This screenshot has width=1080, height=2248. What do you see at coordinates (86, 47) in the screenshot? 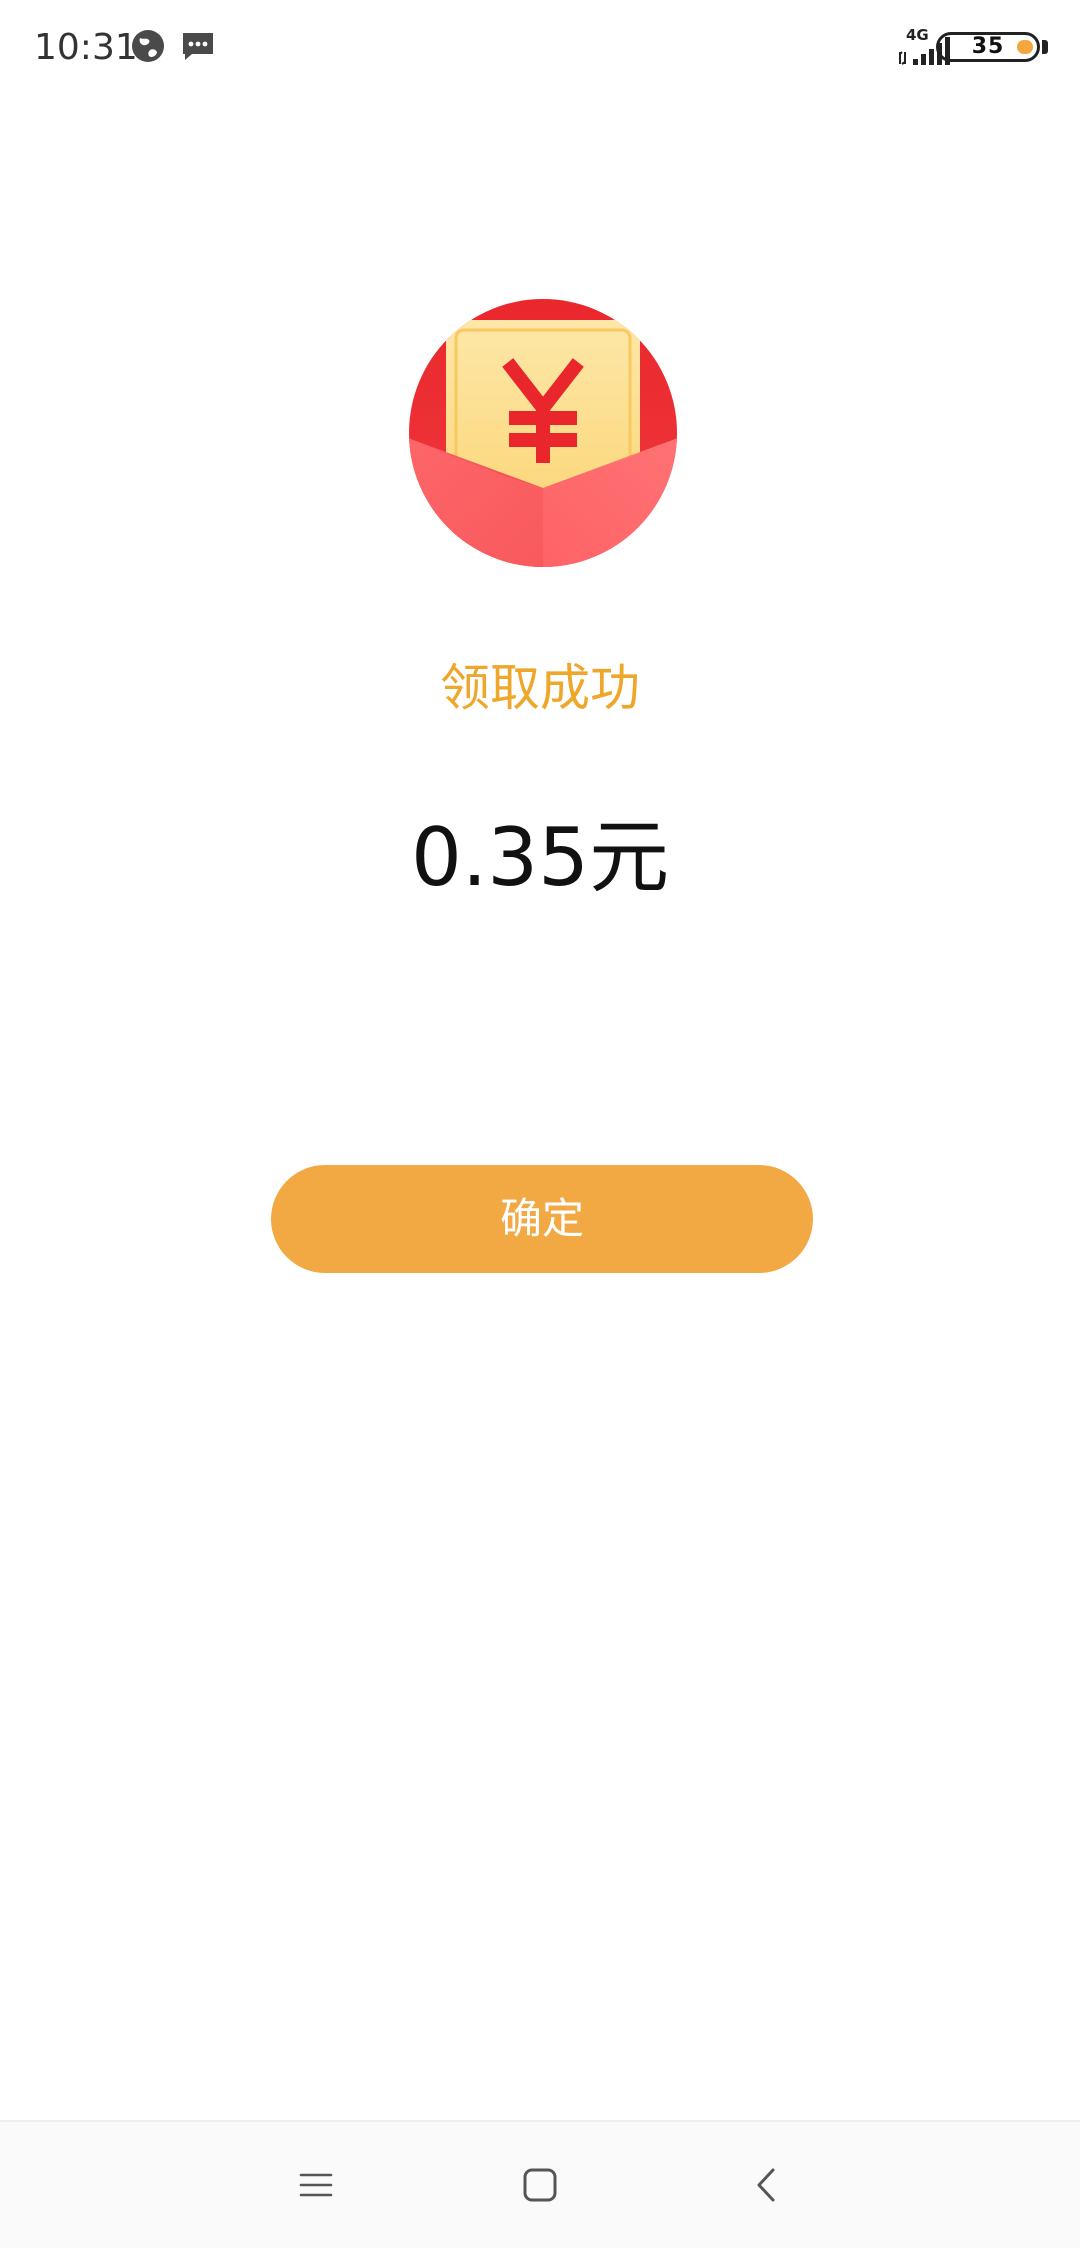
I see `status-time: 10:31` at bounding box center [86, 47].